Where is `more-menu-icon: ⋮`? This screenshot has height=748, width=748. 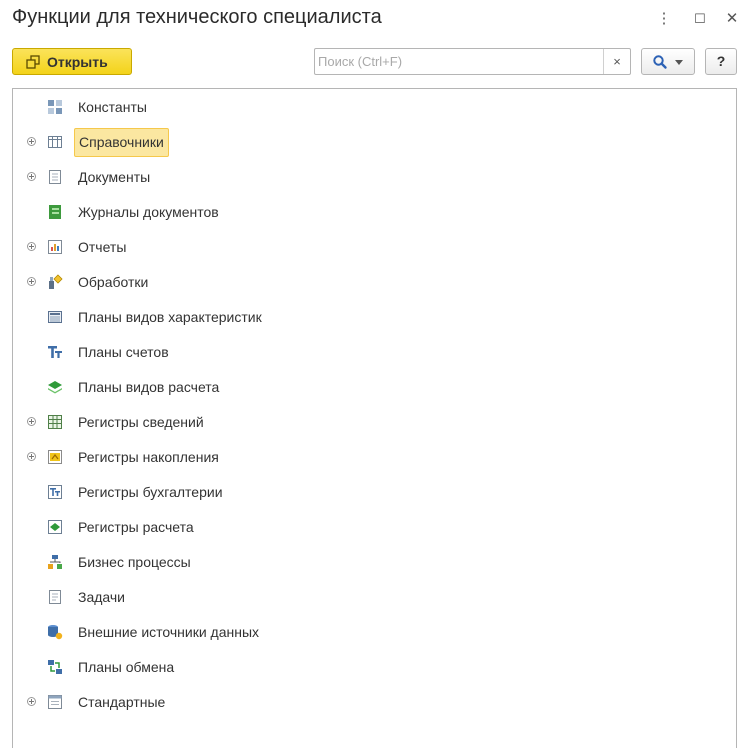 more-menu-icon: ⋮ is located at coordinates (664, 19).